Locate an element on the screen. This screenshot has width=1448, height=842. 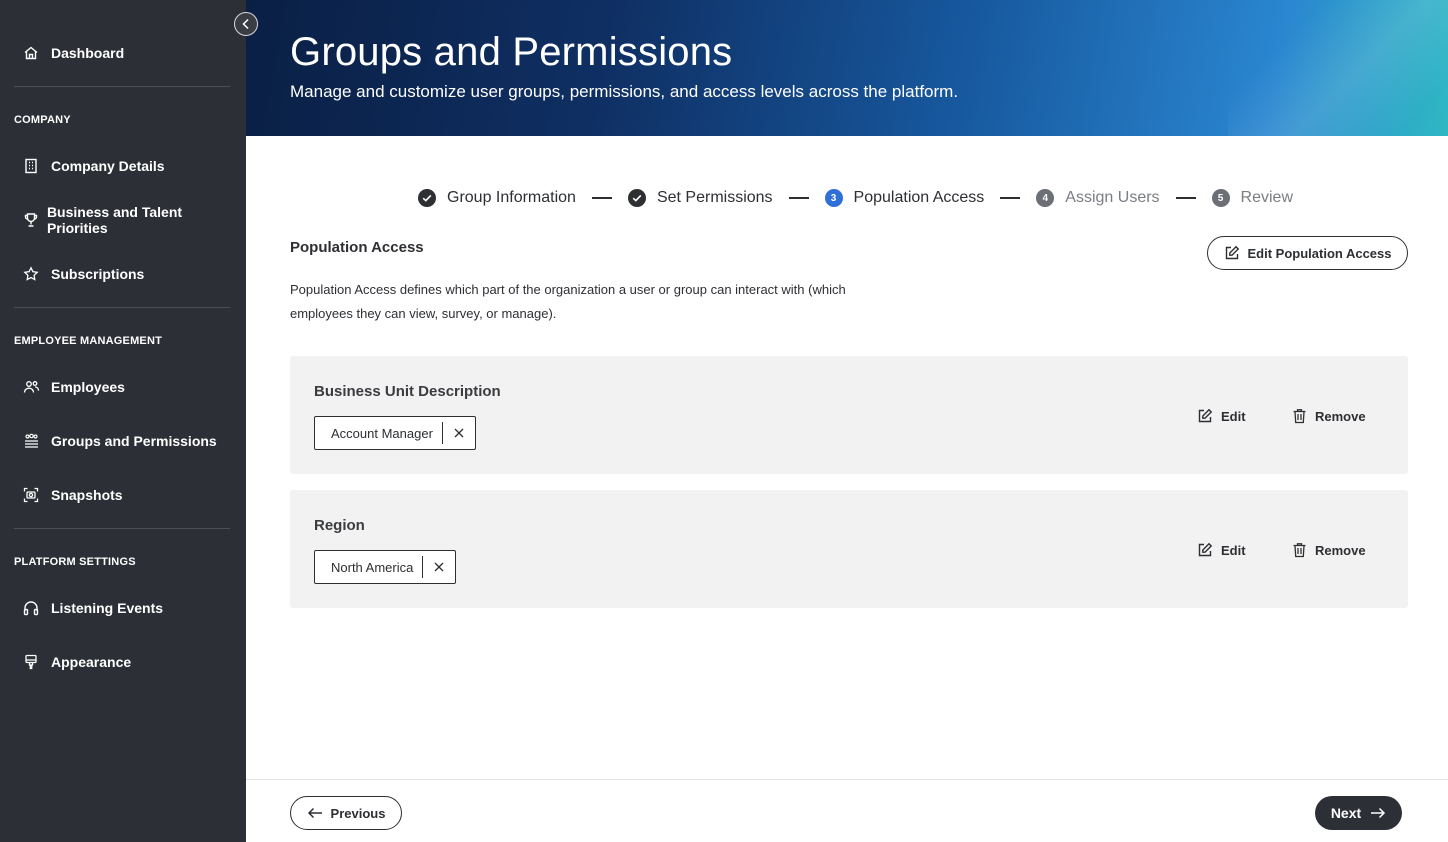
footer-divider is located at coordinates (847, 779).